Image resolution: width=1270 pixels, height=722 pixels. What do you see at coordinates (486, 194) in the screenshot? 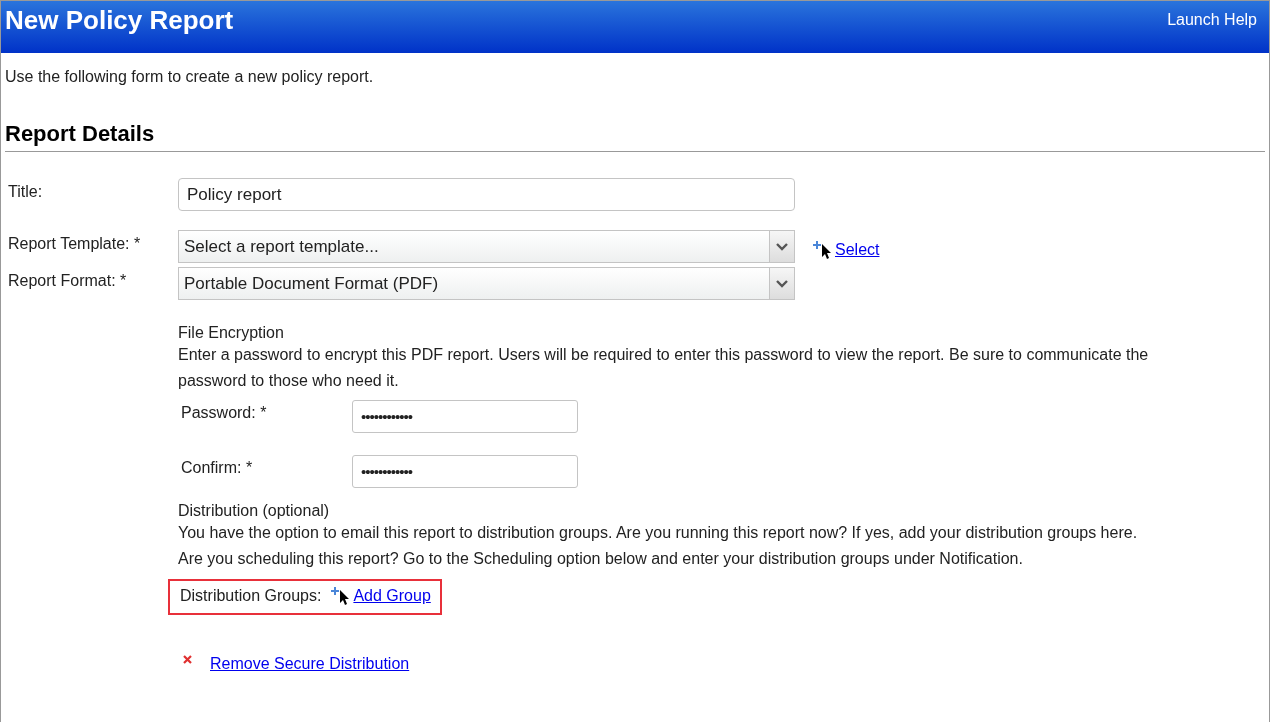
I see `title-input: Policy report` at bounding box center [486, 194].